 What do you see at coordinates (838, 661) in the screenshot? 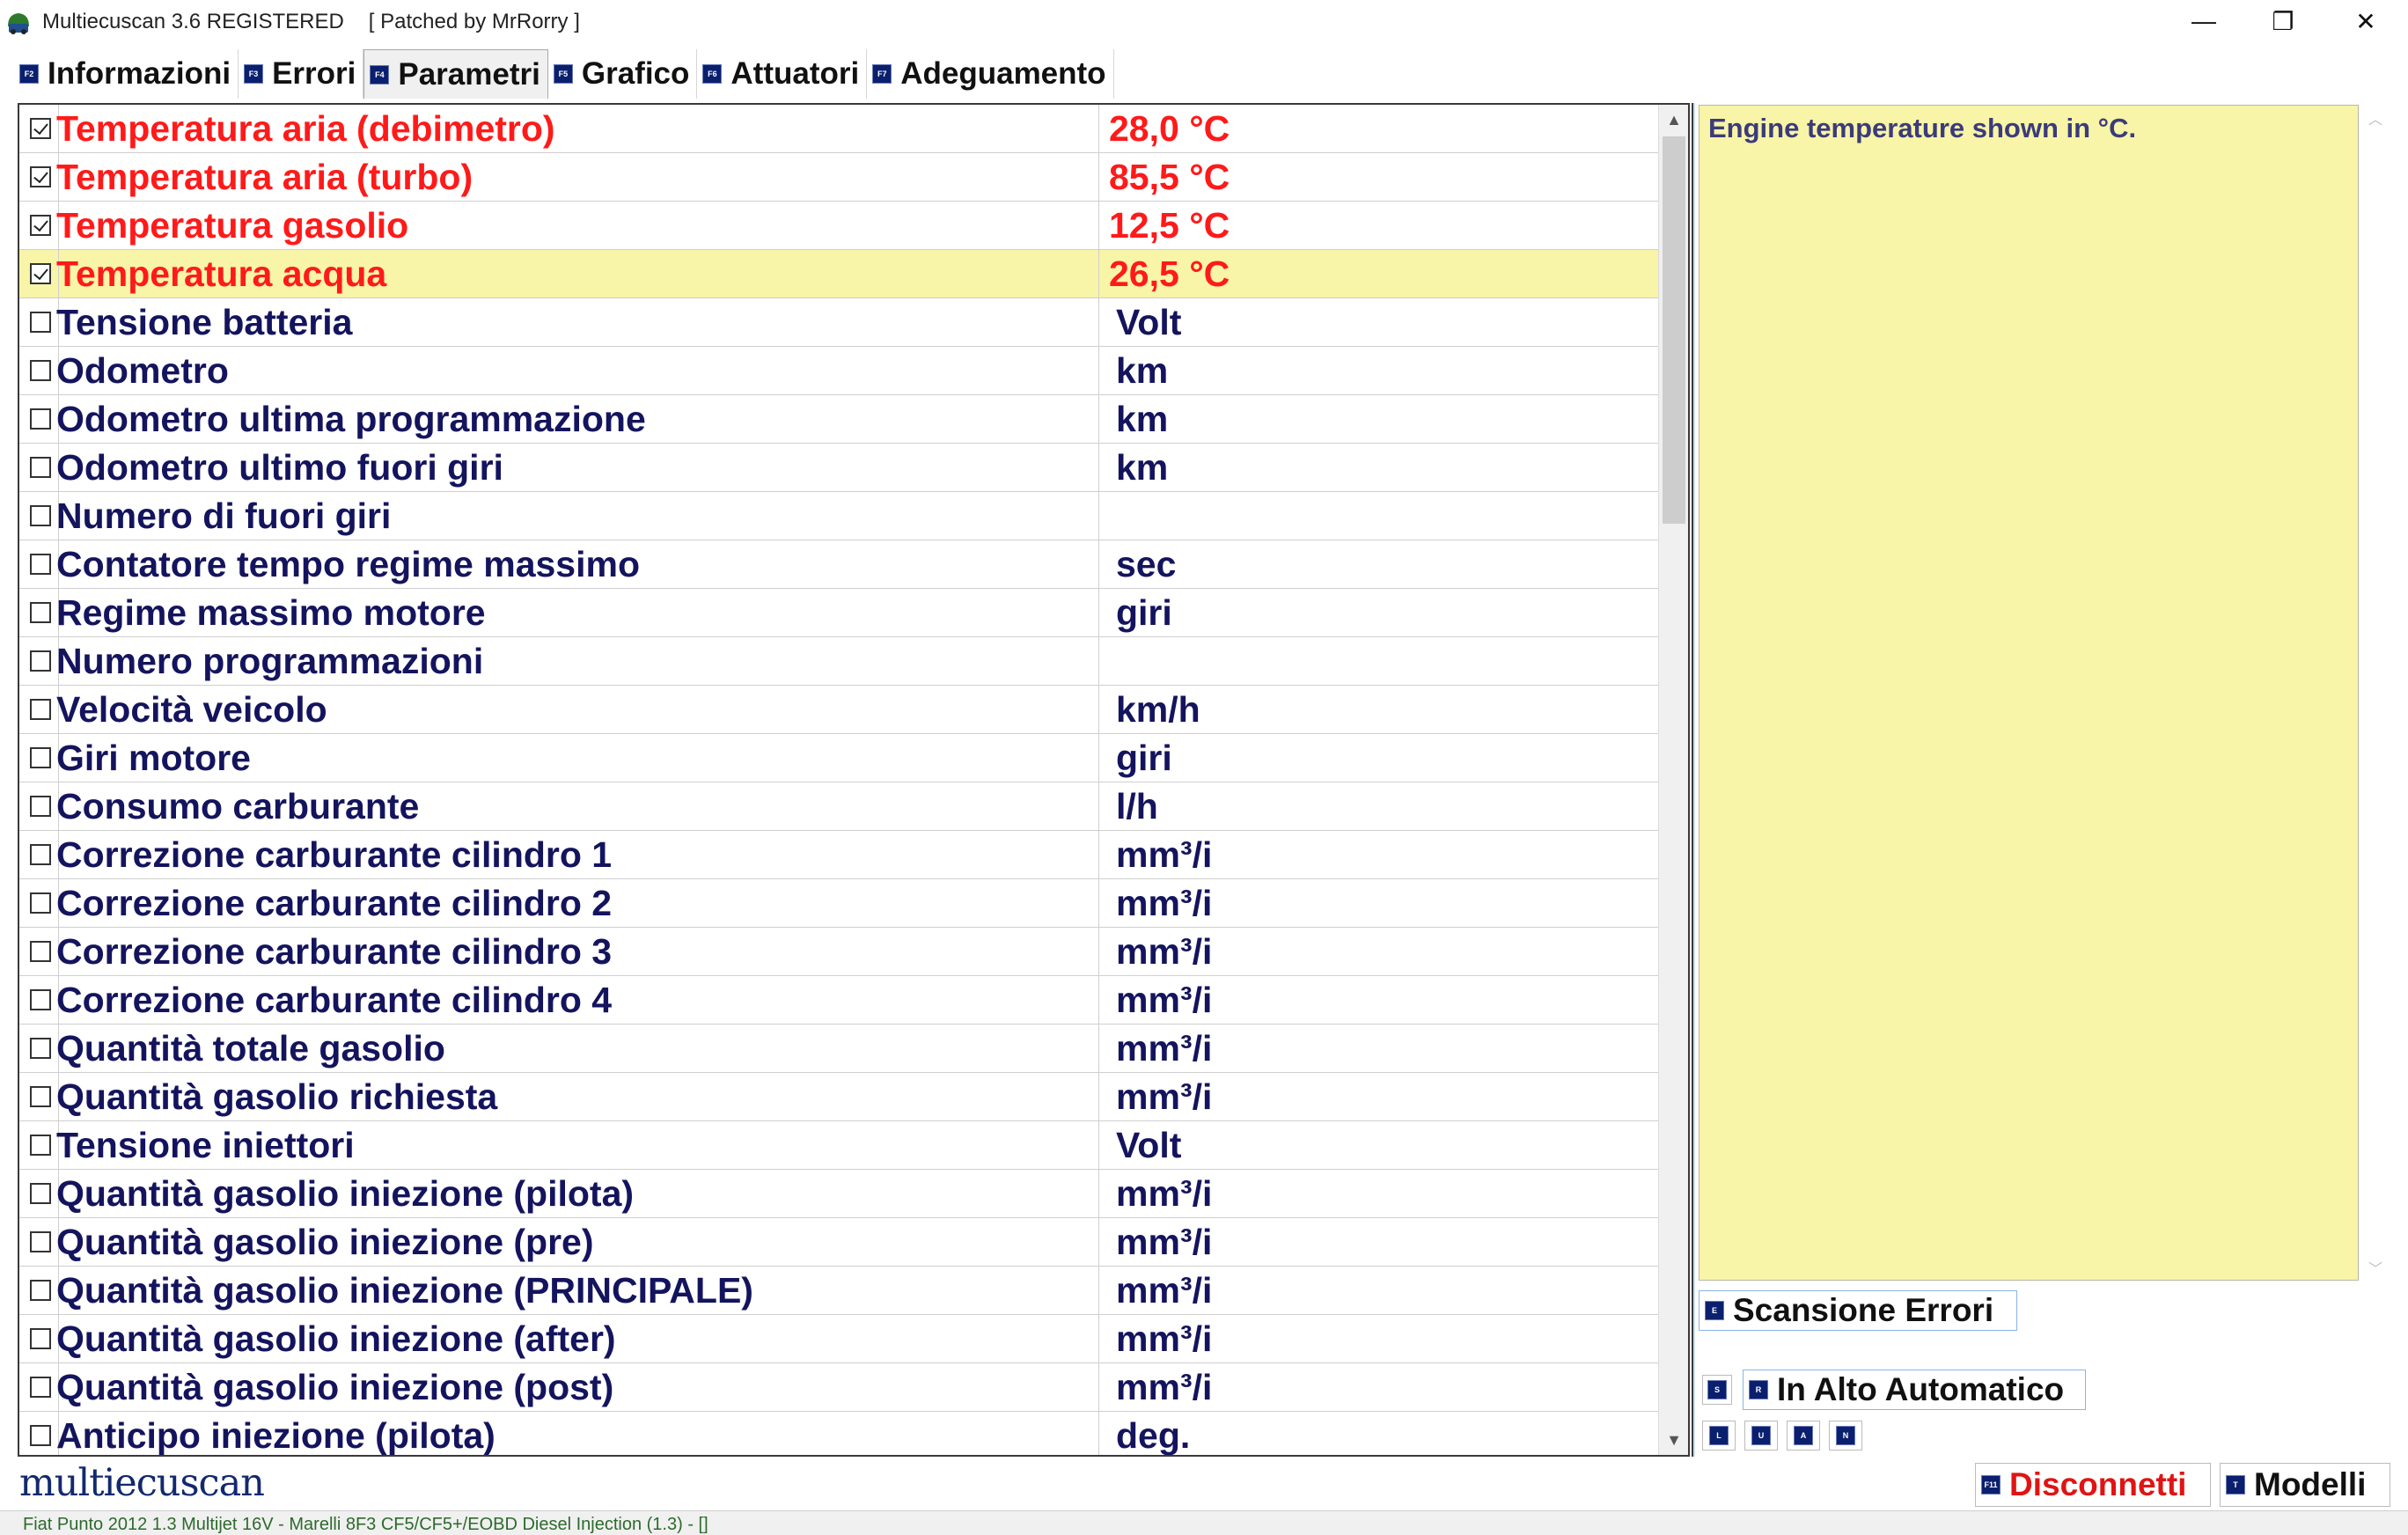
I see `parameter-row: Numero programmazioni` at bounding box center [838, 661].